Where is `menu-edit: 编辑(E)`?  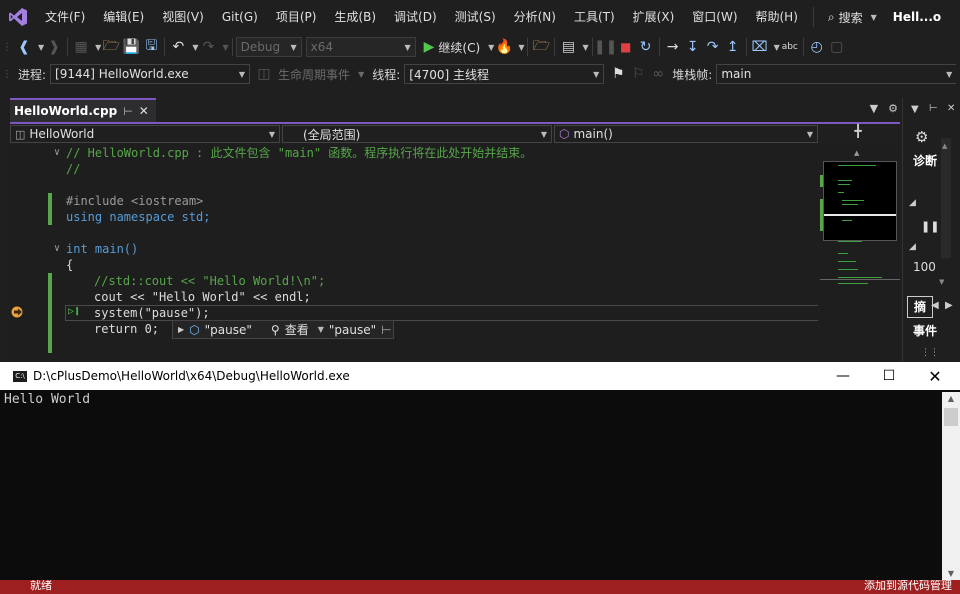
menu-edit: 编辑(E) is located at coordinates (123, 17).